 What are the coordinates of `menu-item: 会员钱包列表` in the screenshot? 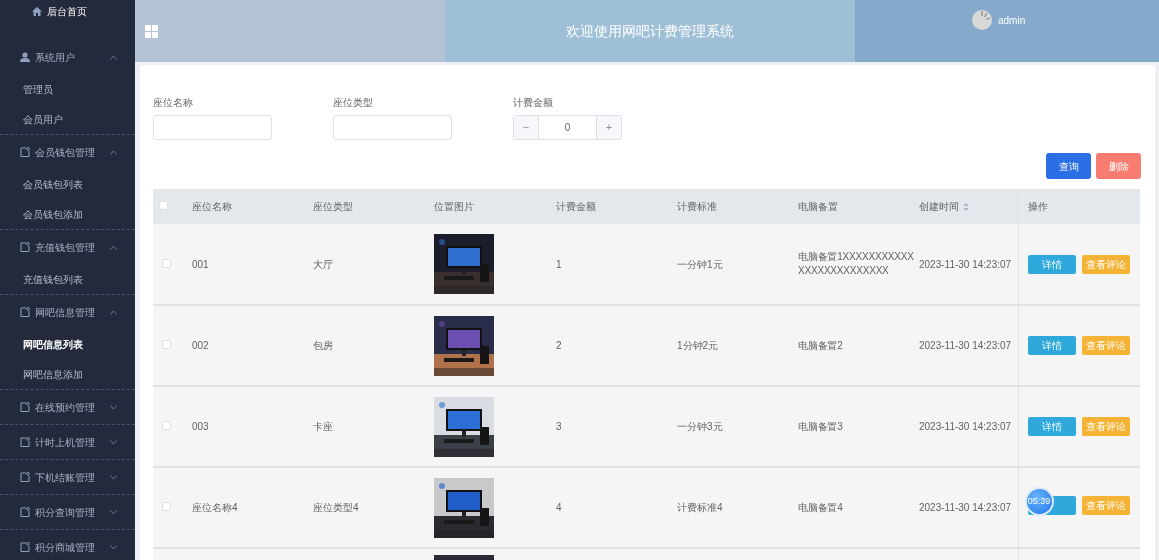 It's located at (67, 184).